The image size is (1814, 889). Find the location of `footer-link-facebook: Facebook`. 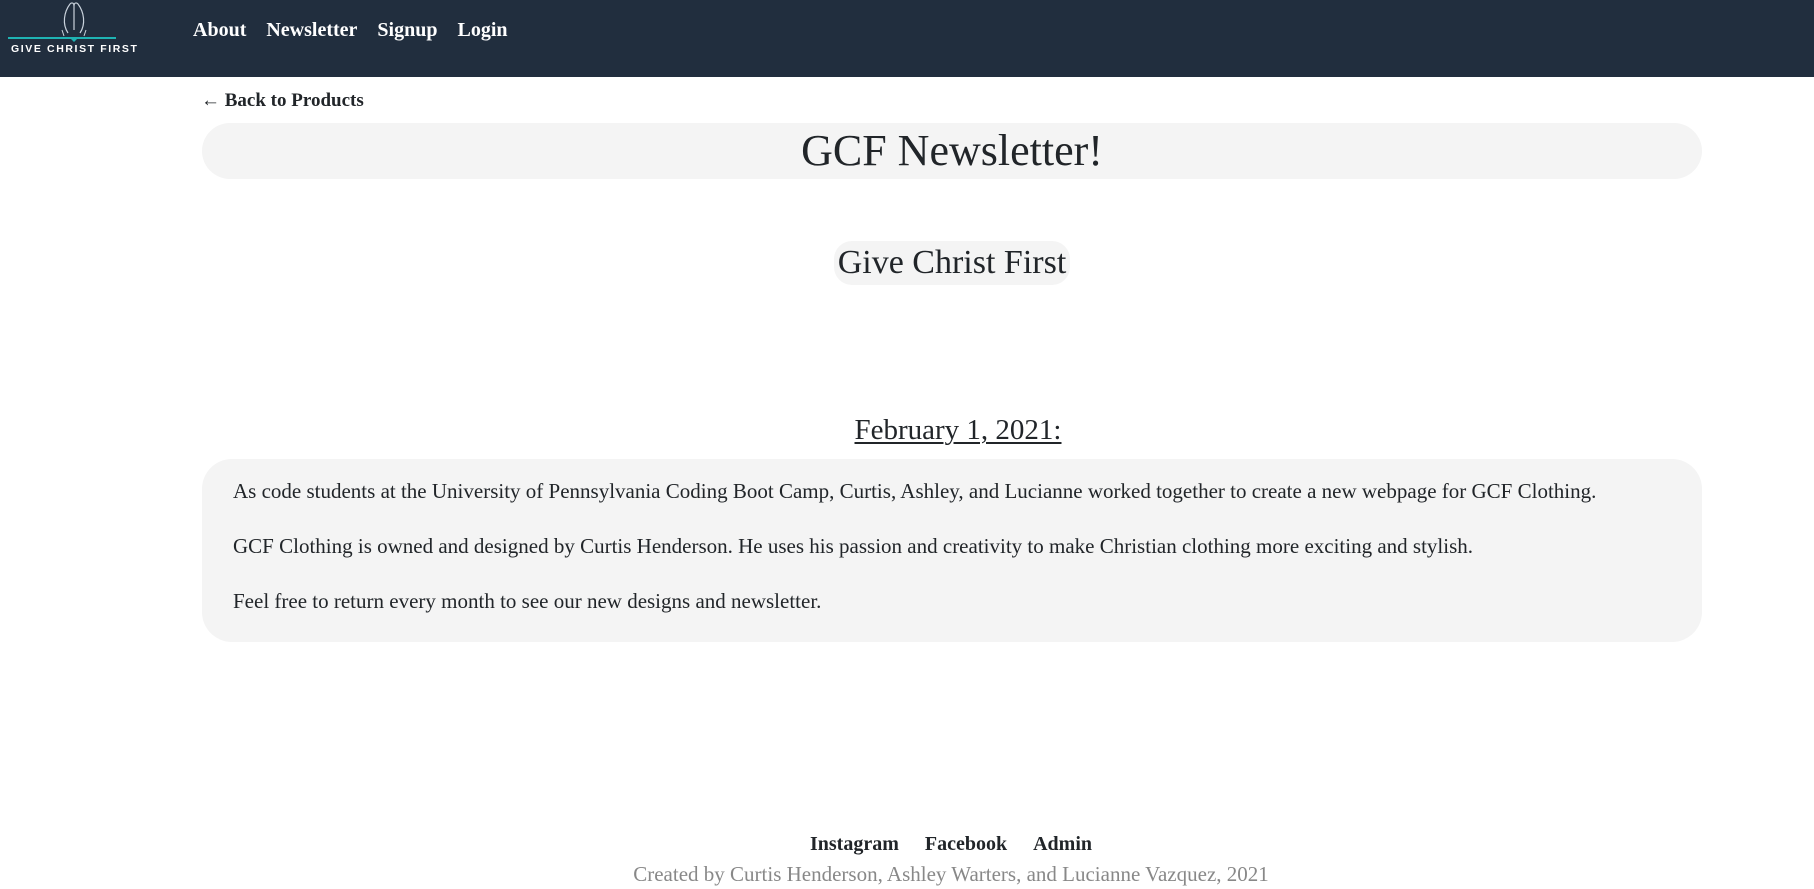

footer-link-facebook: Facebook is located at coordinates (966, 844).